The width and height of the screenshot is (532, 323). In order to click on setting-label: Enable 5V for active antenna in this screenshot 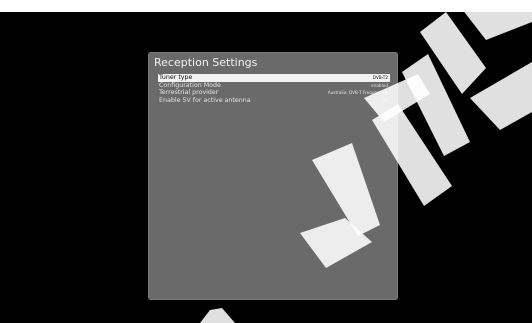, I will do `click(205, 100)`.